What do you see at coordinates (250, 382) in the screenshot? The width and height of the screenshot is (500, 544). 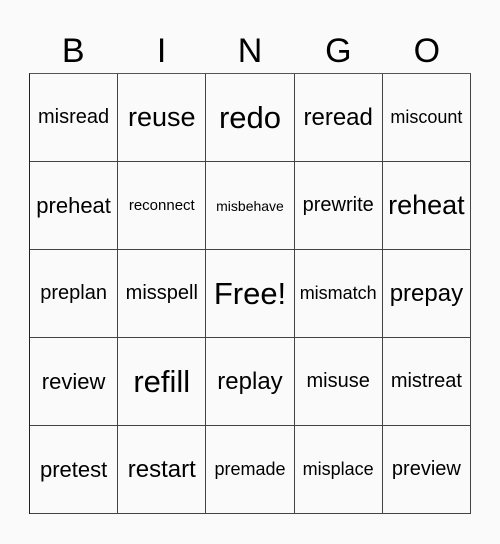 I see `bingo-cell: replay` at bounding box center [250, 382].